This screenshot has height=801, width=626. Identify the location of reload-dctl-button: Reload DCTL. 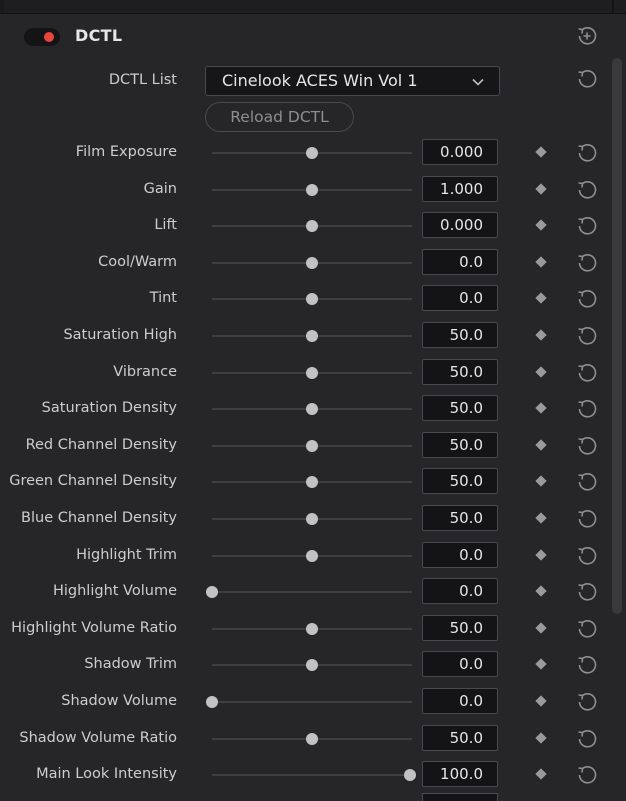
(279, 117).